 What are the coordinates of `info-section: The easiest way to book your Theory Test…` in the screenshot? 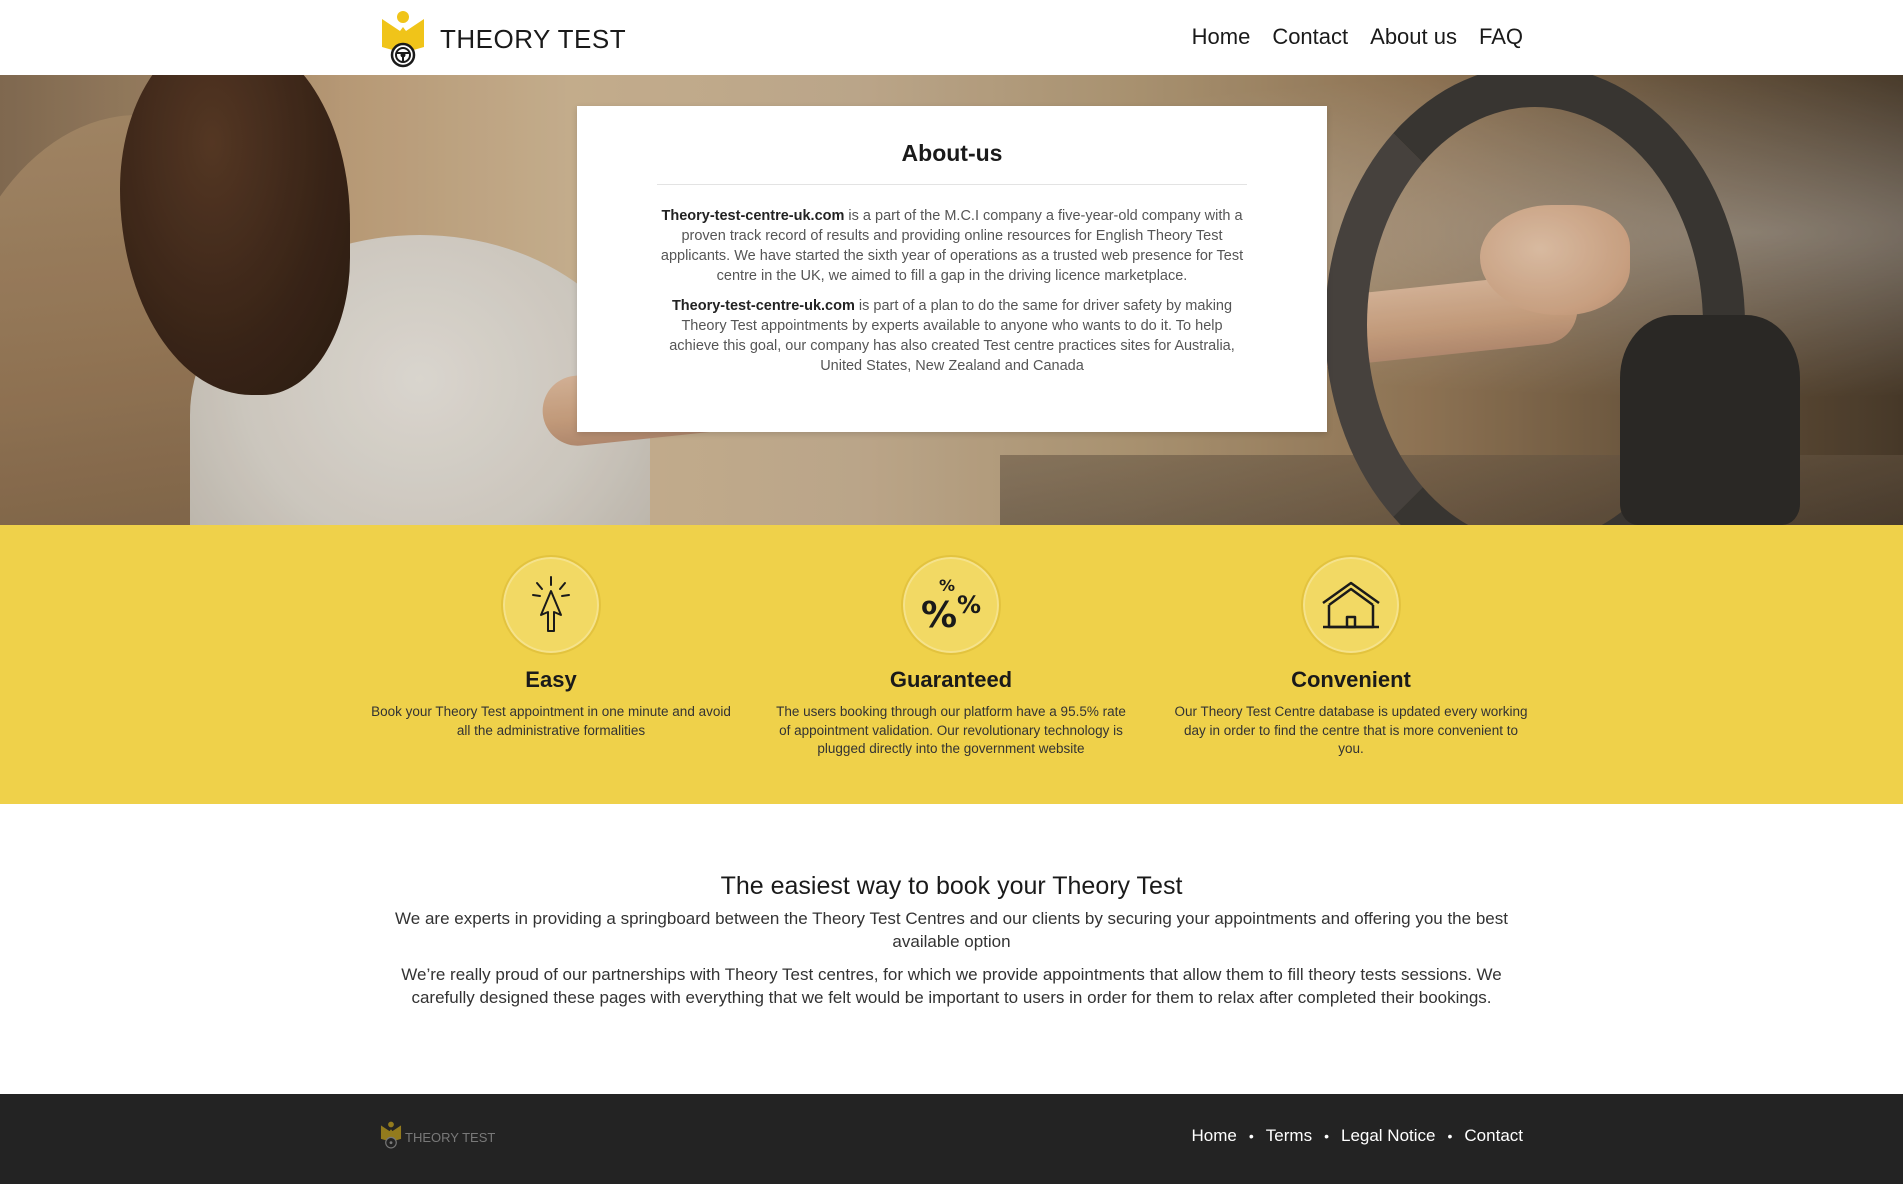 It's located at (951, 940).